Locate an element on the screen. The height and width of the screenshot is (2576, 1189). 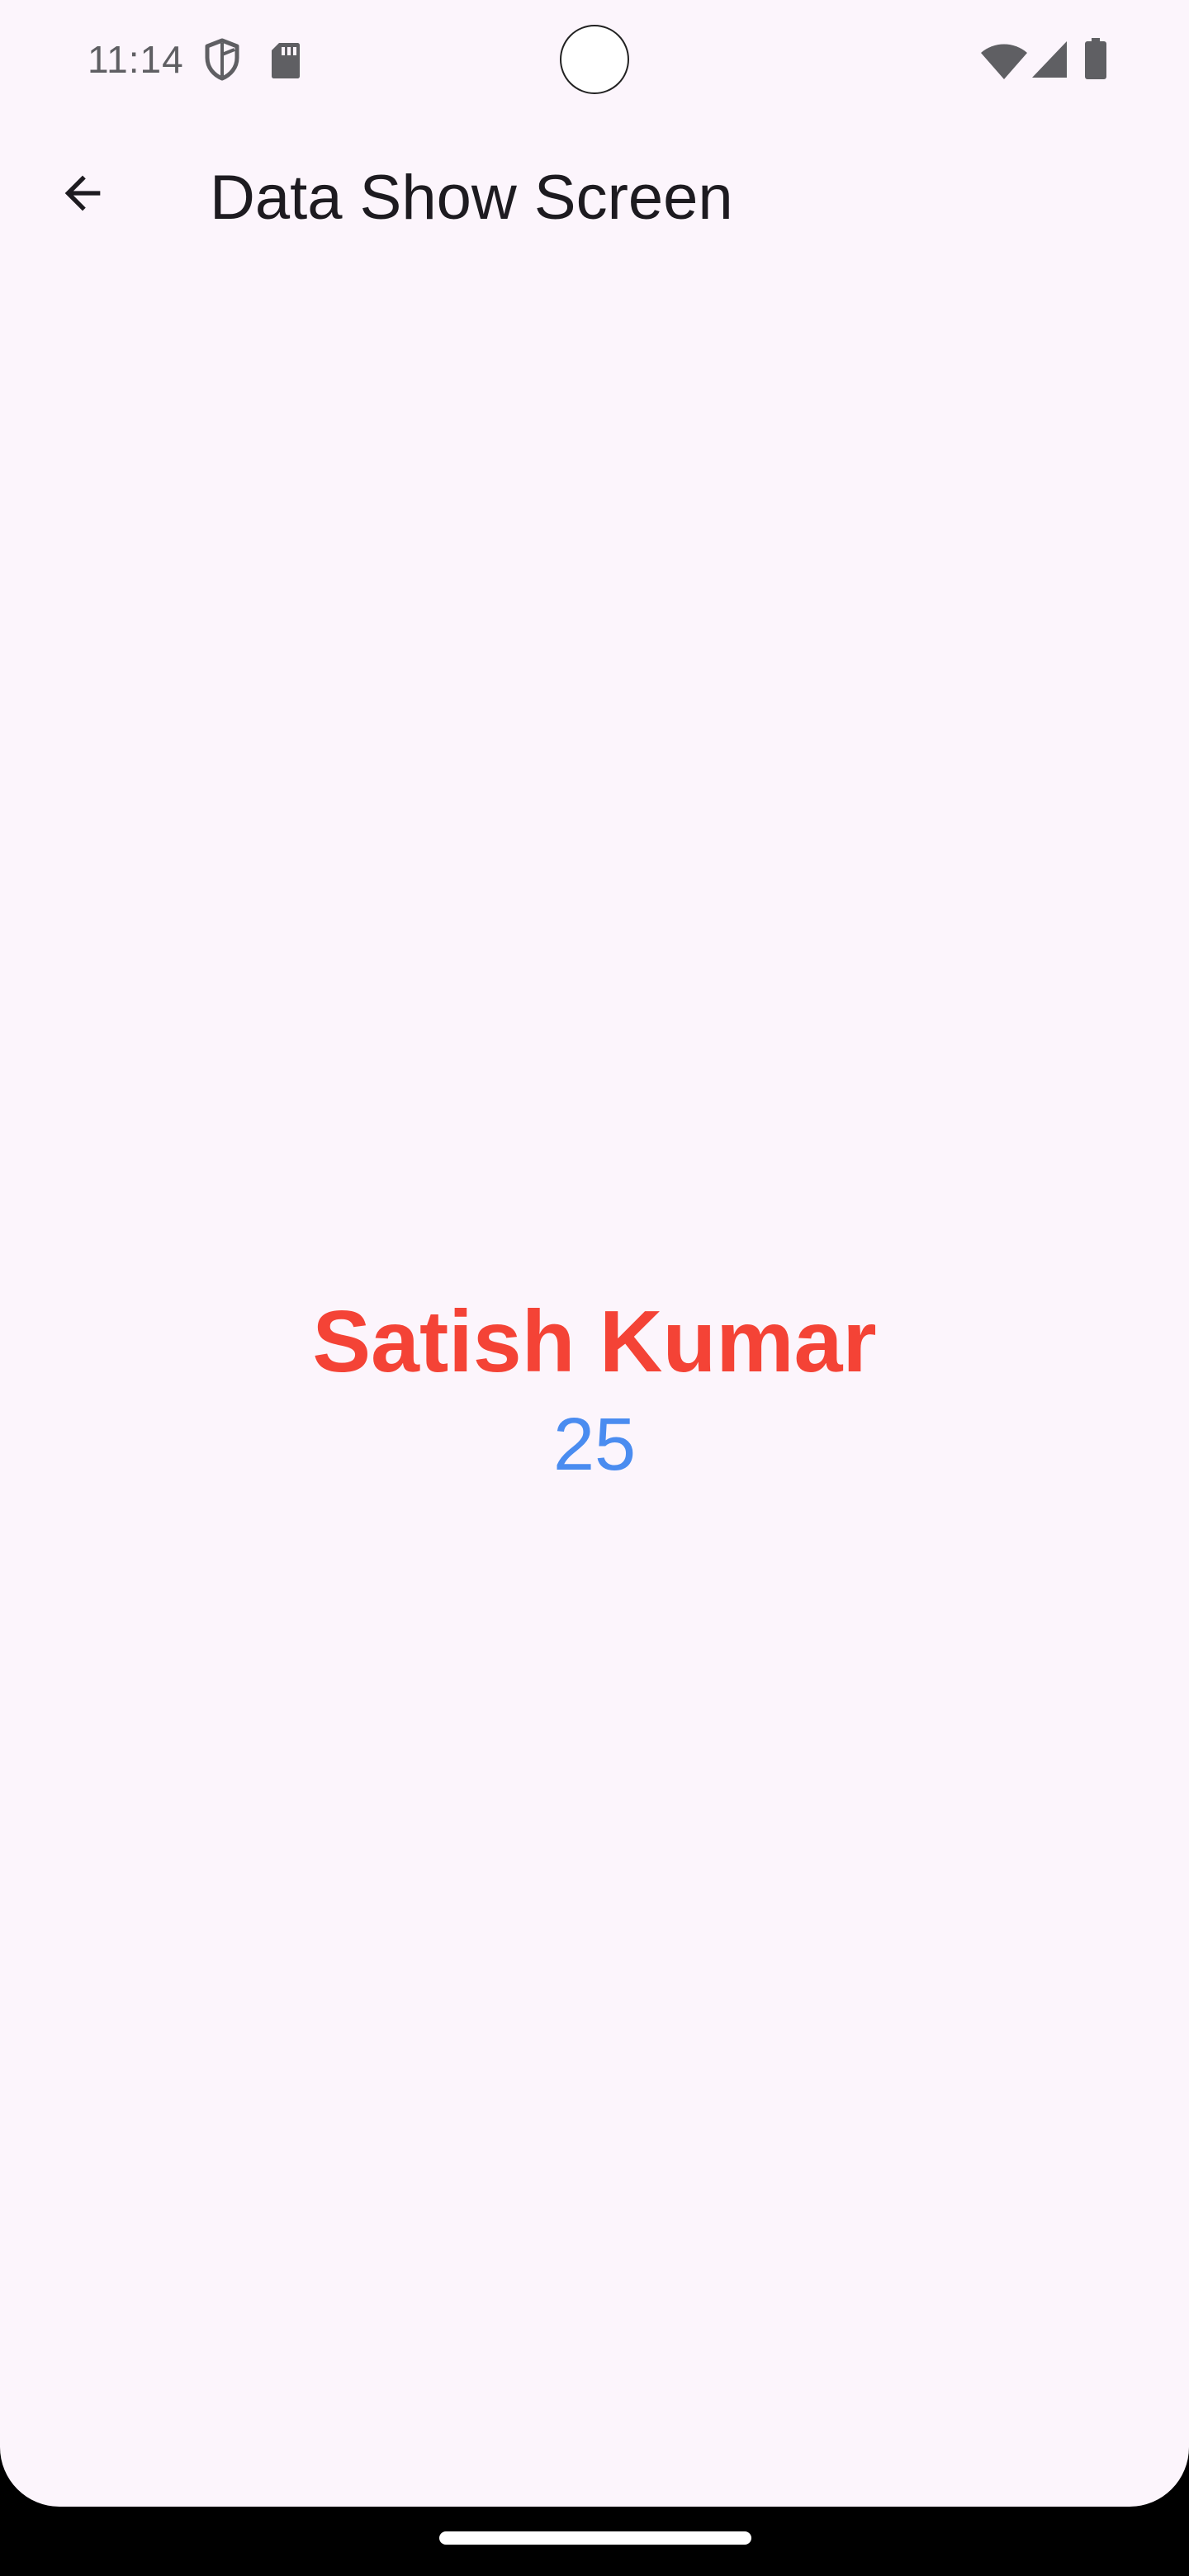
status-time: 11:14 is located at coordinates (136, 59).